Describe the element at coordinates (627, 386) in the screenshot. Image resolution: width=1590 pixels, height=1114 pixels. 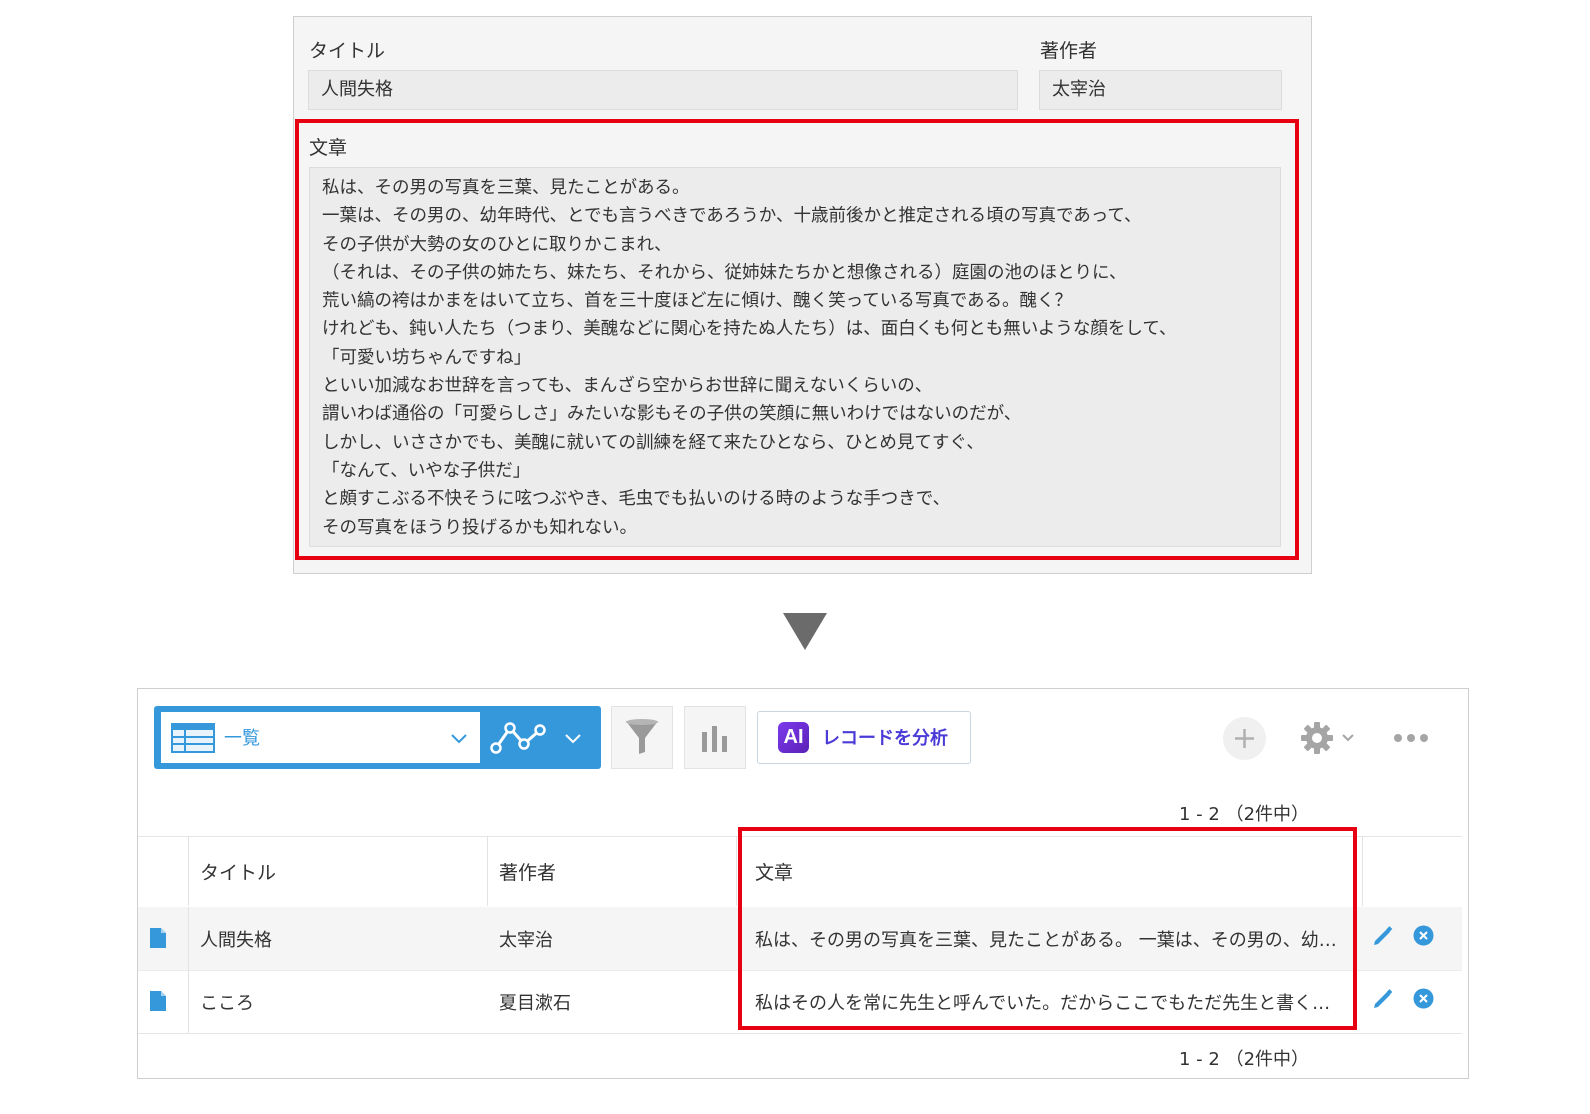
I see `body-text-line: といい加減なお世辞を言っても、まんざら空からお世辞に聞えないくらいの、` at that location.